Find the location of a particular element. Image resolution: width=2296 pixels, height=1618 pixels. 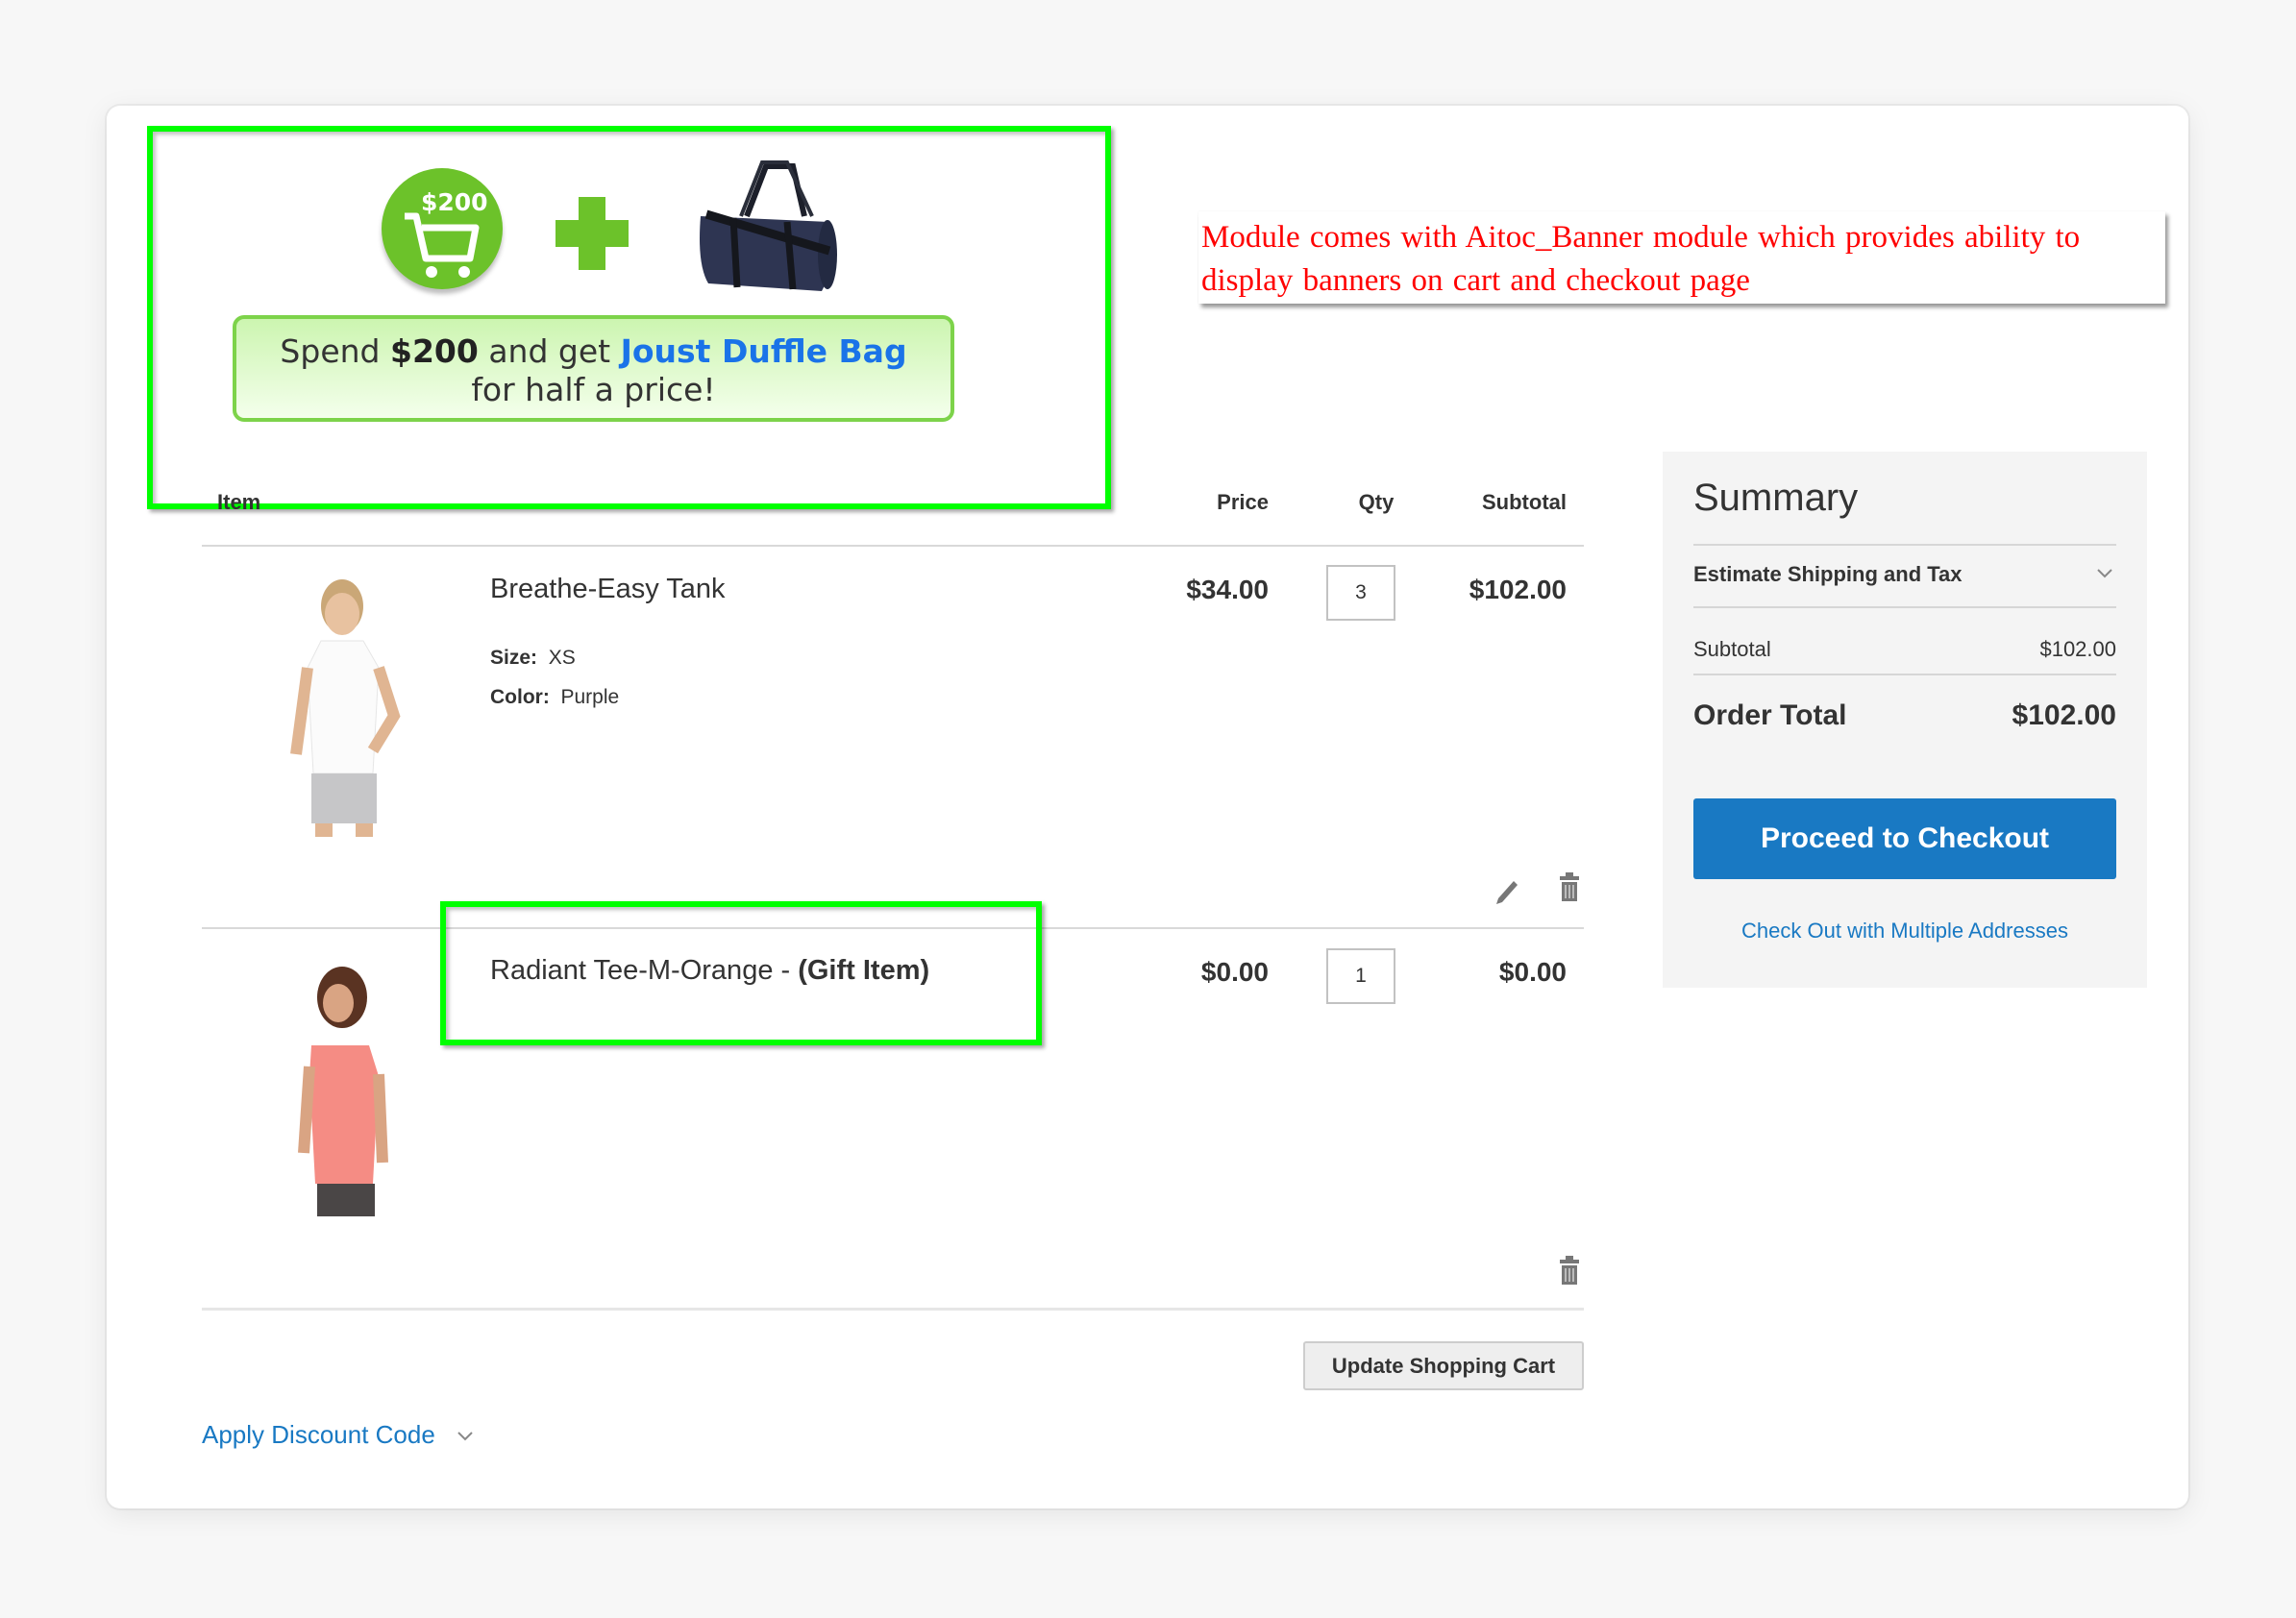

item-price: $34.00 is located at coordinates (1227, 589).